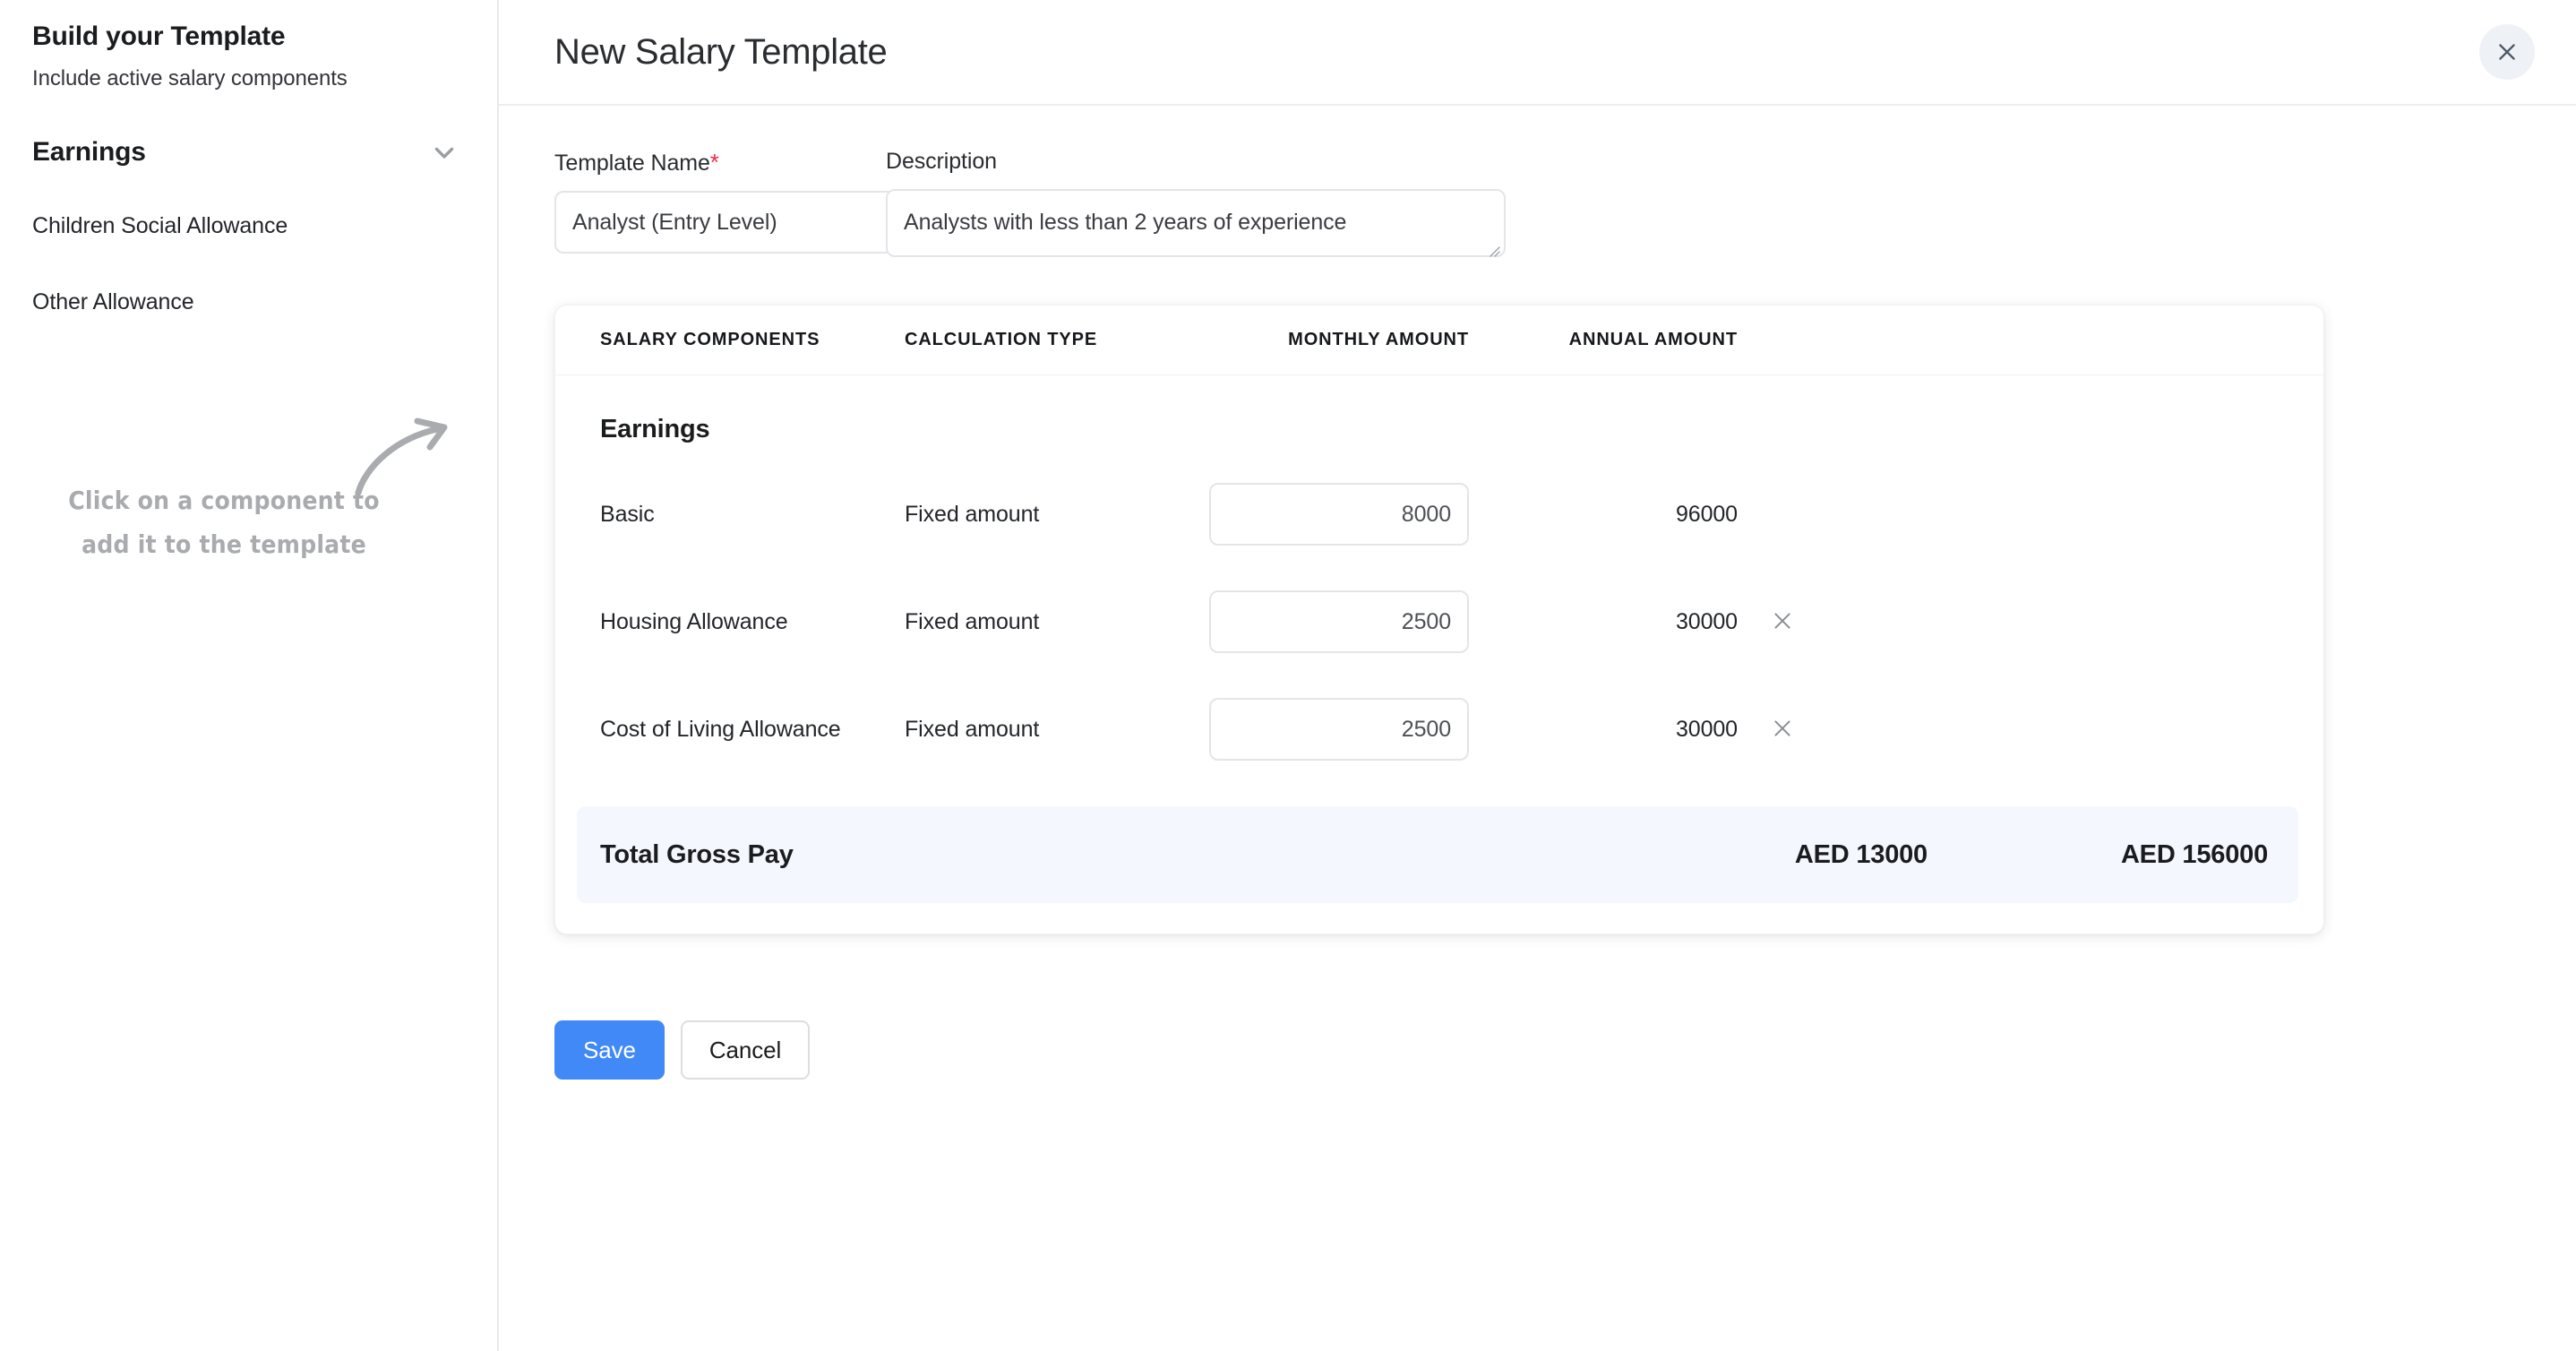 This screenshot has height=1351, width=2576. I want to click on table-section-earnings: Earnings, so click(1439, 410).